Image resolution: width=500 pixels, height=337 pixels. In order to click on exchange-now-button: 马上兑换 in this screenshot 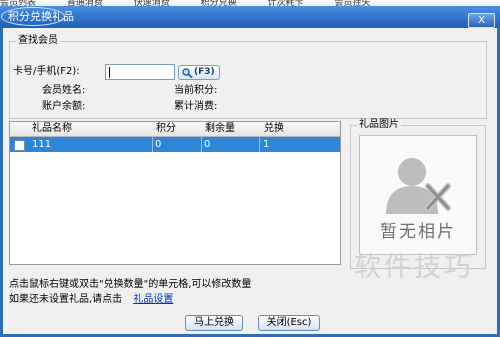, I will do `click(214, 323)`.